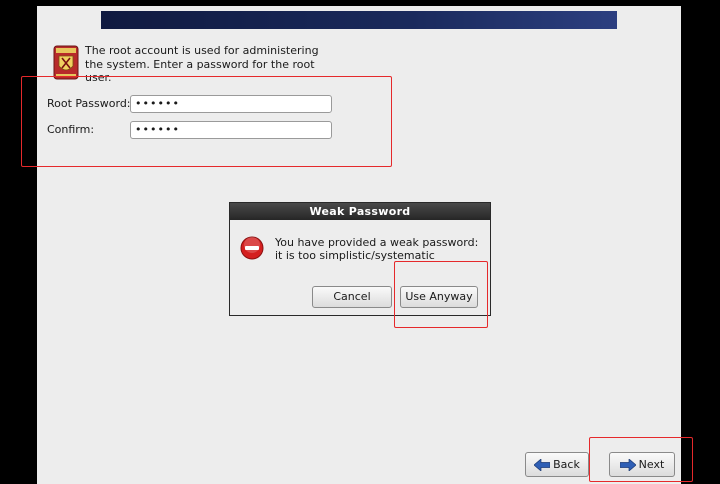 This screenshot has width=720, height=484. Describe the element at coordinates (66, 62) in the screenshot. I see `root-shield-icon` at that location.